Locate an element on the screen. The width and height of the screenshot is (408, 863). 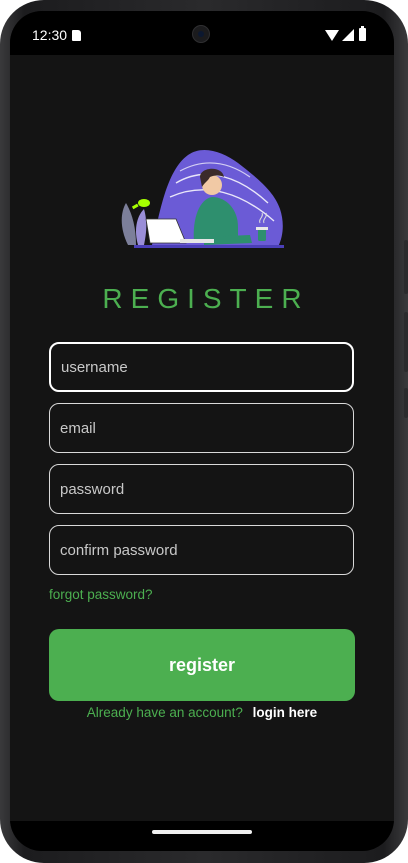
email-input is located at coordinates (201, 428).